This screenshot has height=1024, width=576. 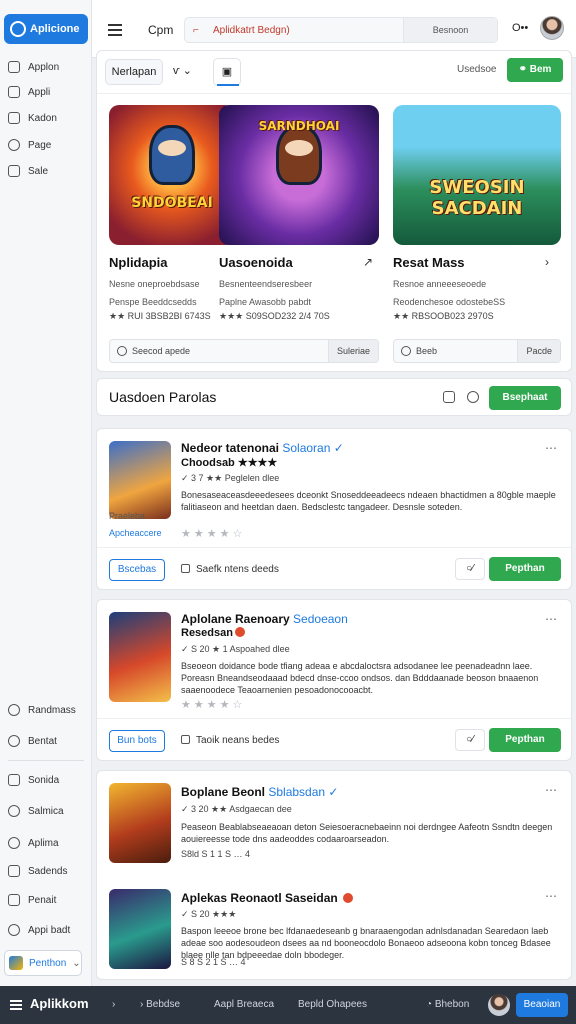 What do you see at coordinates (520, 28) in the screenshot?
I see `status-indicator: O••` at bounding box center [520, 28].